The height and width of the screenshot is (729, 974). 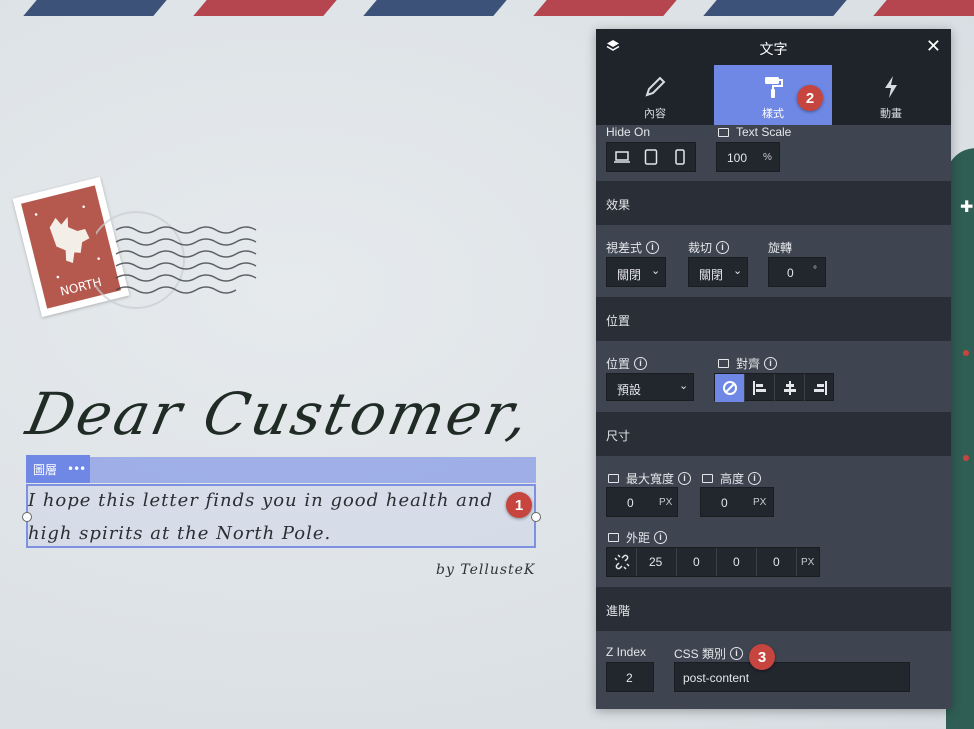 What do you see at coordinates (773, 434) in the screenshot?
I see `section-size: 尺寸` at bounding box center [773, 434].